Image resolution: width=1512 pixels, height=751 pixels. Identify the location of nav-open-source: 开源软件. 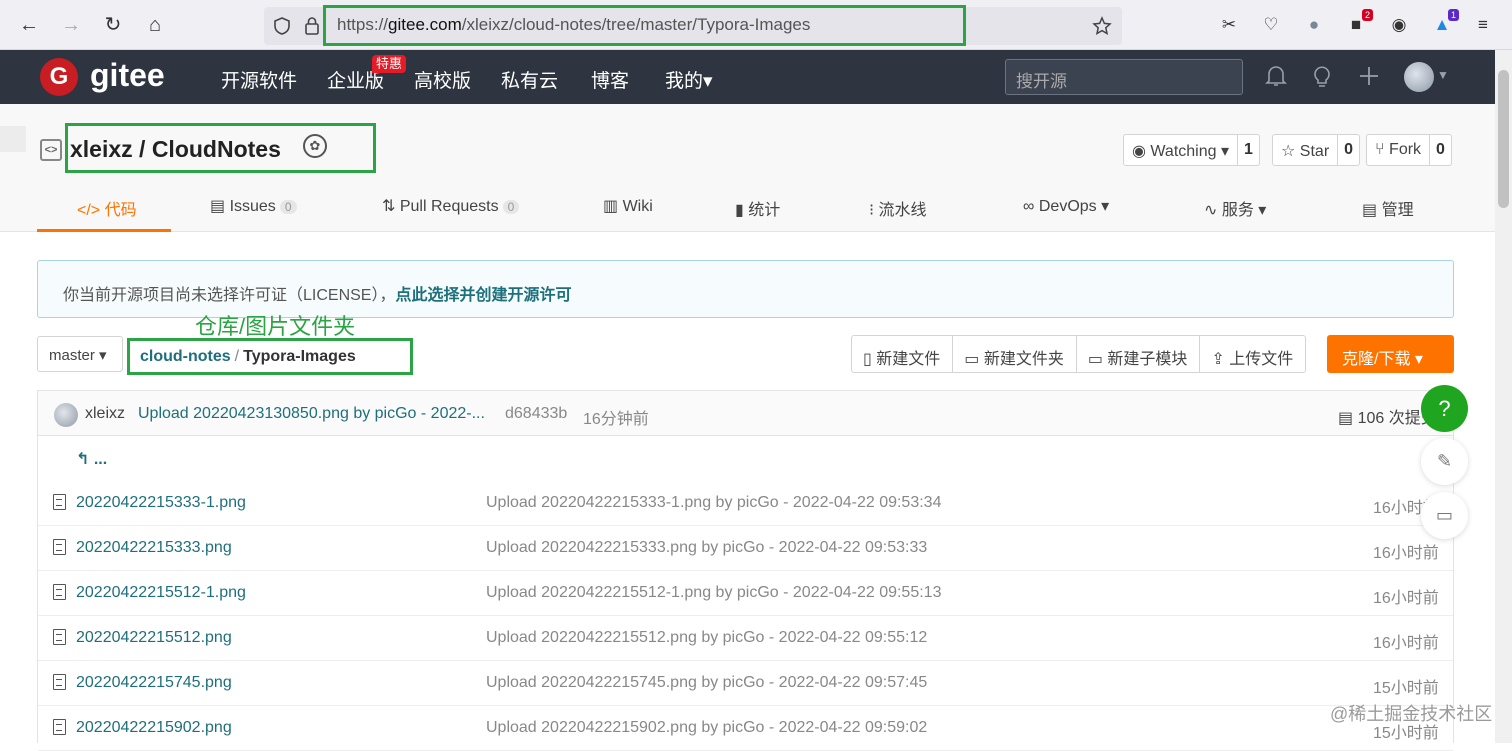
(259, 79).